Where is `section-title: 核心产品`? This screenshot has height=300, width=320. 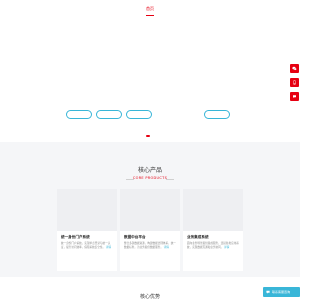 section-title: 核心产品 is located at coordinates (149, 170).